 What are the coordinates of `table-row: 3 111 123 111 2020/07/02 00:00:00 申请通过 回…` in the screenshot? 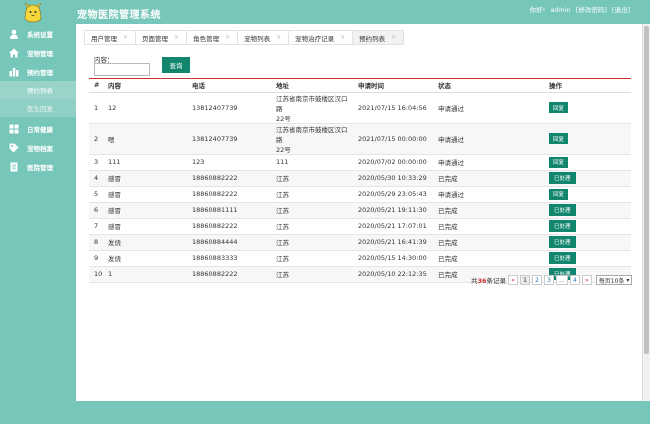 It's located at (360, 162).